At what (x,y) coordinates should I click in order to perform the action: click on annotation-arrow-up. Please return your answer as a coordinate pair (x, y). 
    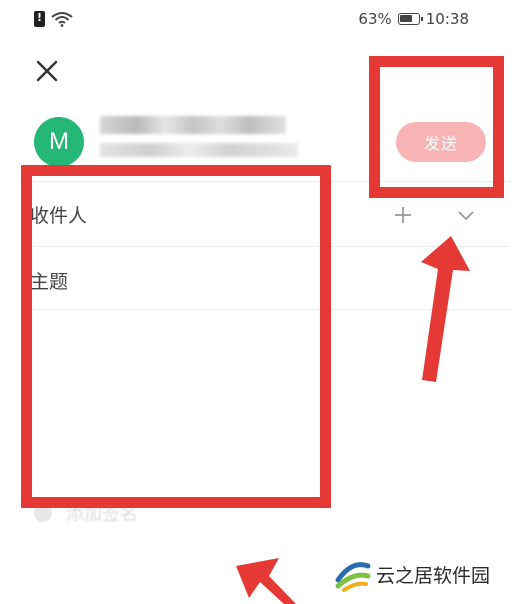
    Looking at the image, I should click on (445, 309).